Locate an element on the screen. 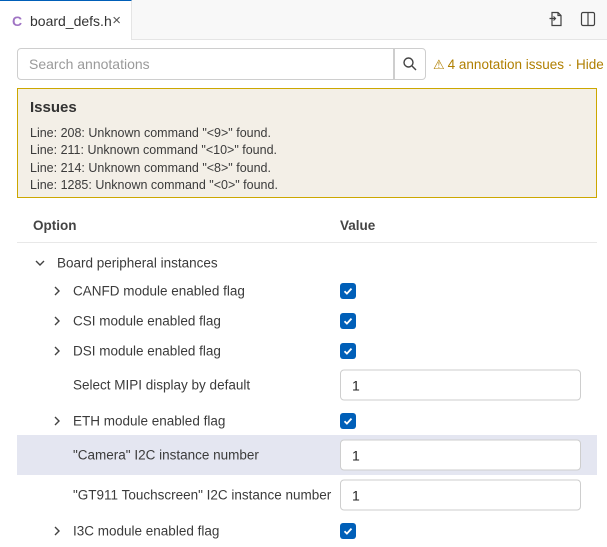 The width and height of the screenshot is (607, 547). column-header-option: Option is located at coordinates (55, 225).